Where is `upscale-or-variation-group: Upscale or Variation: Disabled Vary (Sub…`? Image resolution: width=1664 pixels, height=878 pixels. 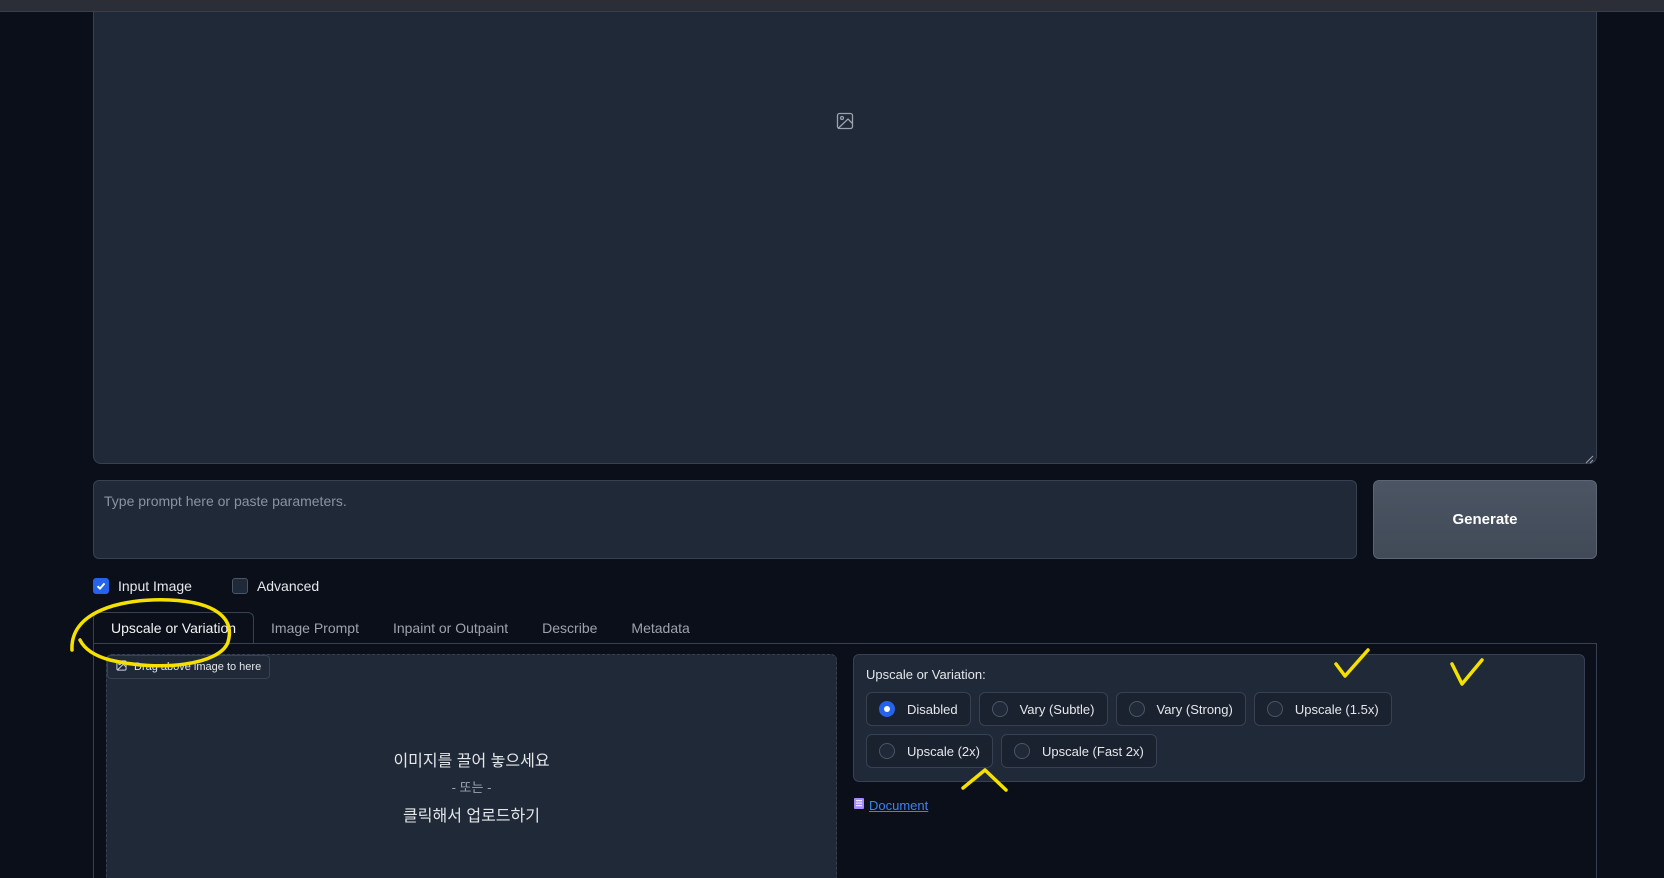 upscale-or-variation-group: Upscale or Variation: Disabled Vary (Sub… is located at coordinates (1219, 718).